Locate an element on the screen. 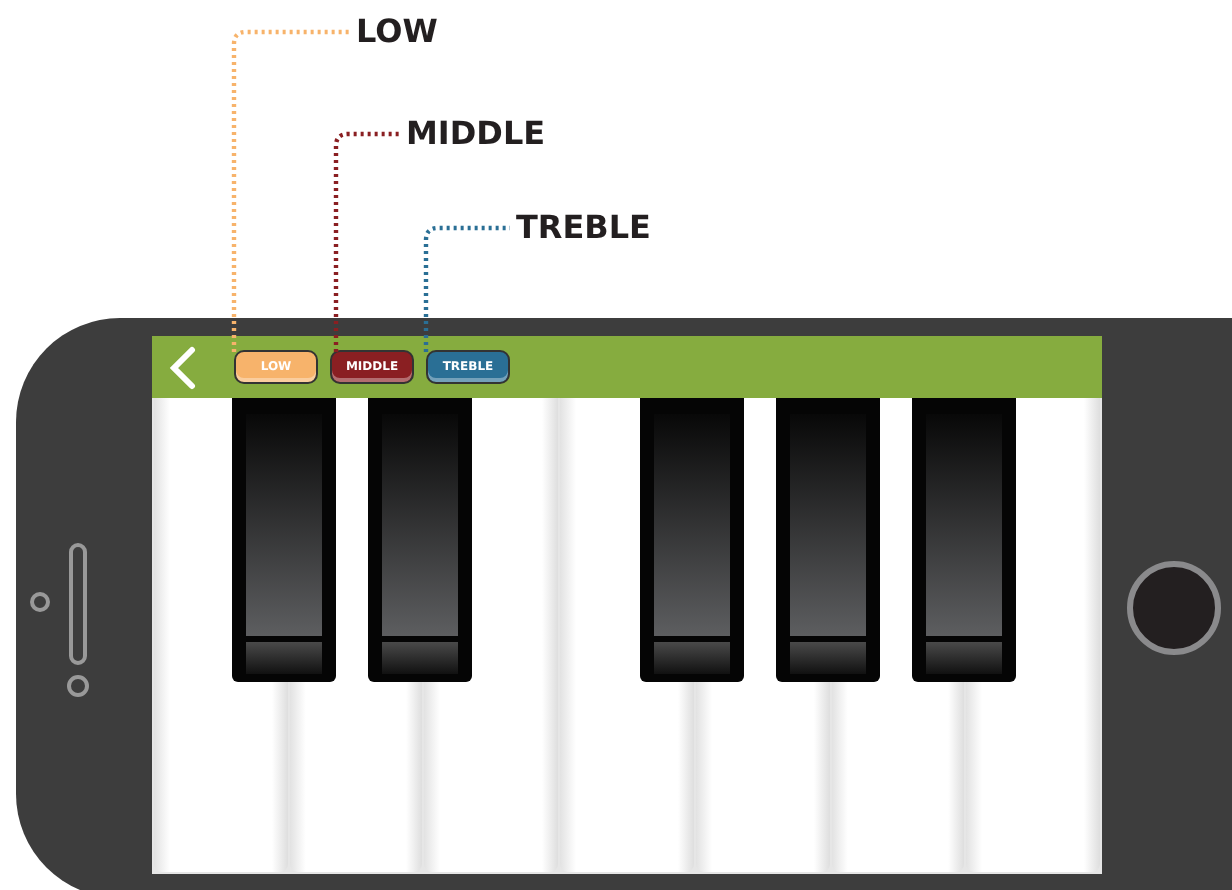  back-icon is located at coordinates (182, 367).